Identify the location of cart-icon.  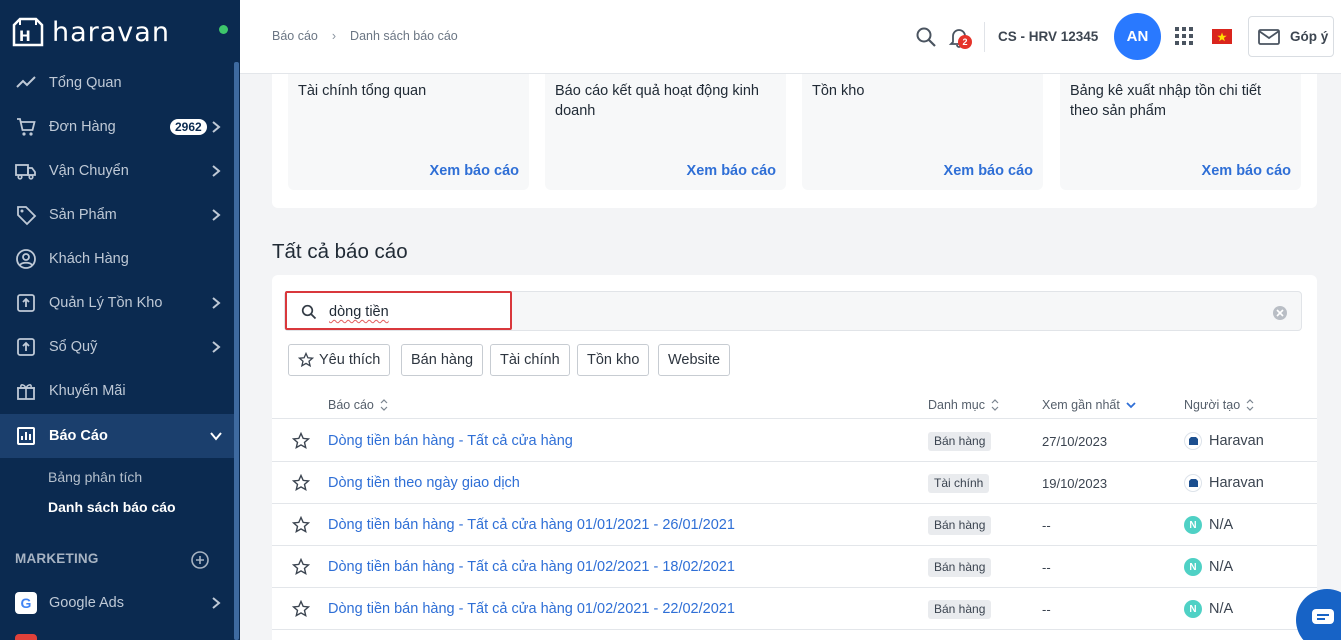
(26, 127).